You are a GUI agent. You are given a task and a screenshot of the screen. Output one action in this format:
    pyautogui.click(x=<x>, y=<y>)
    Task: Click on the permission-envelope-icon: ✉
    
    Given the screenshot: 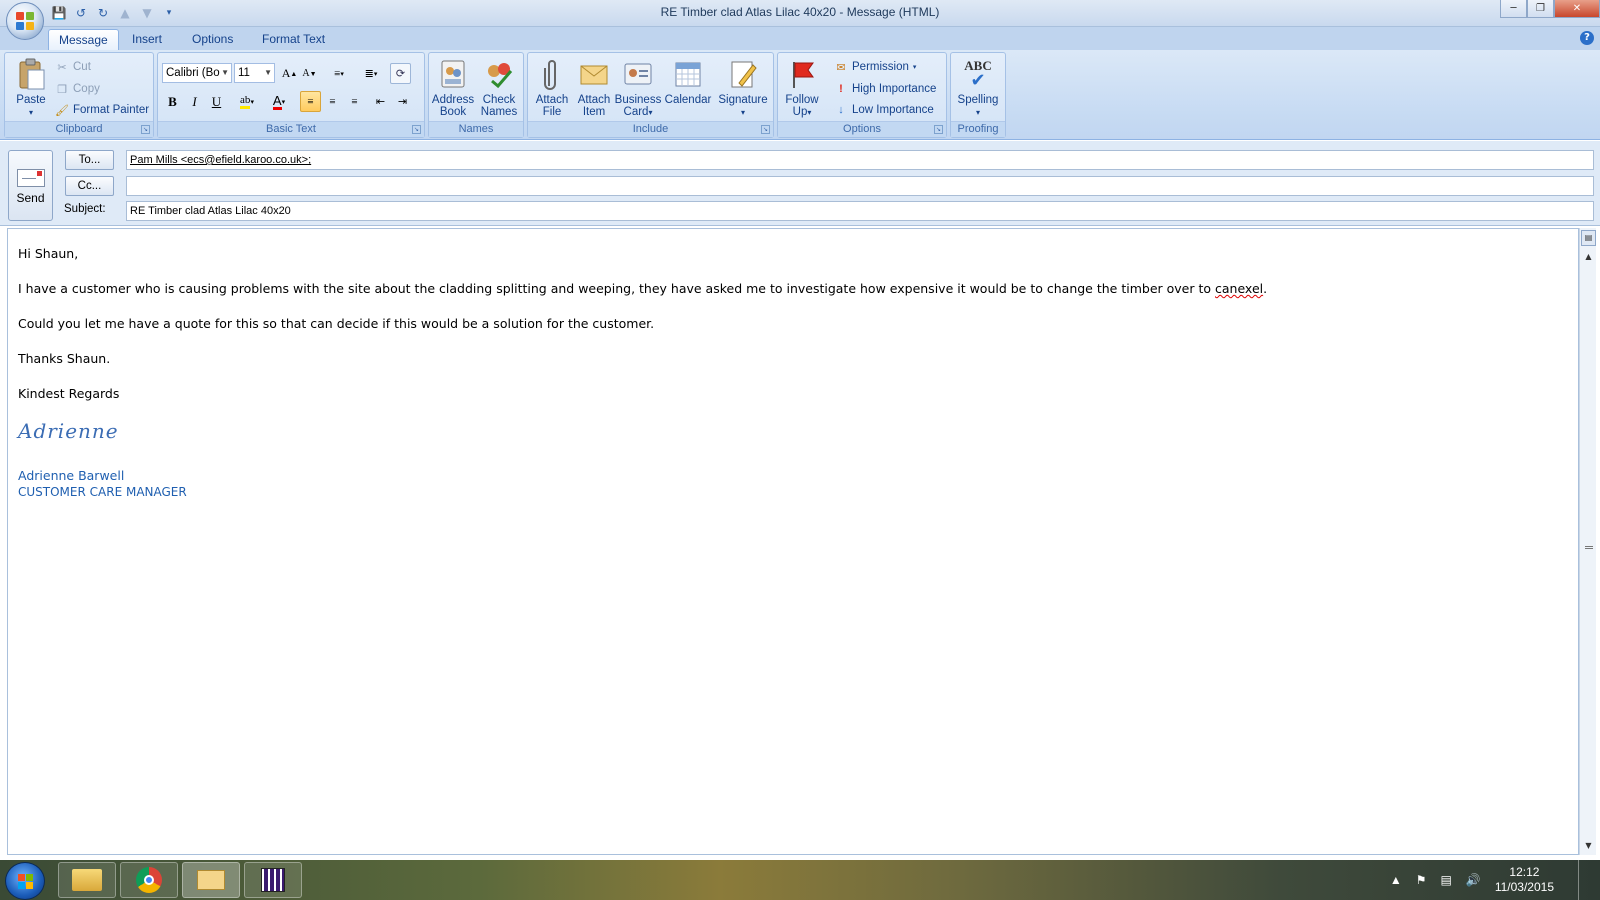 What is the action you would take?
    pyautogui.click(x=841, y=67)
    